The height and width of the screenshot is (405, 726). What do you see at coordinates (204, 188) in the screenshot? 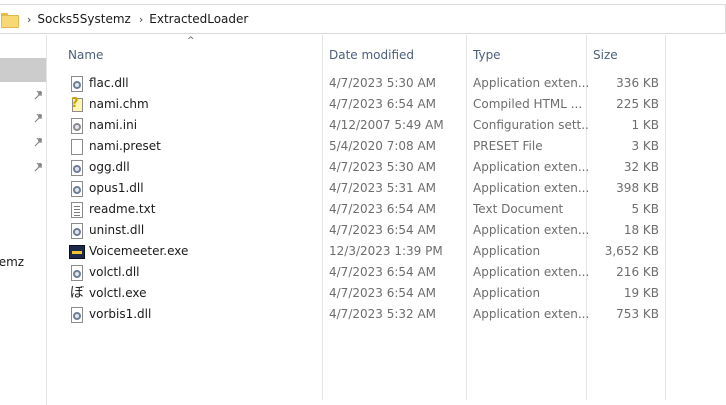
I see `file-name: opus1.dll` at bounding box center [204, 188].